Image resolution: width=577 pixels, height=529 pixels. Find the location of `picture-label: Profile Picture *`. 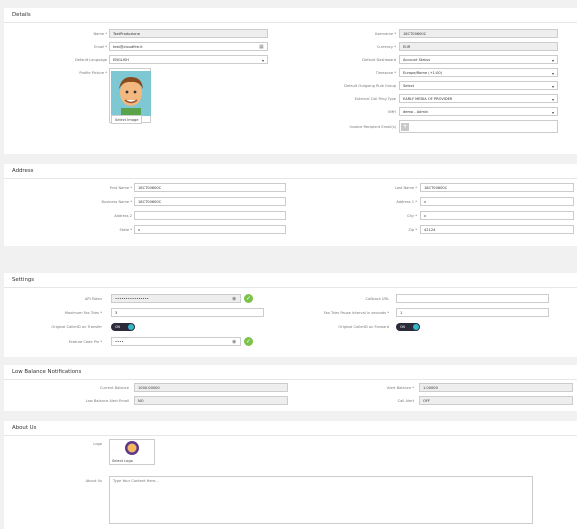

picture-label: Profile Picture * is located at coordinates (93, 73).